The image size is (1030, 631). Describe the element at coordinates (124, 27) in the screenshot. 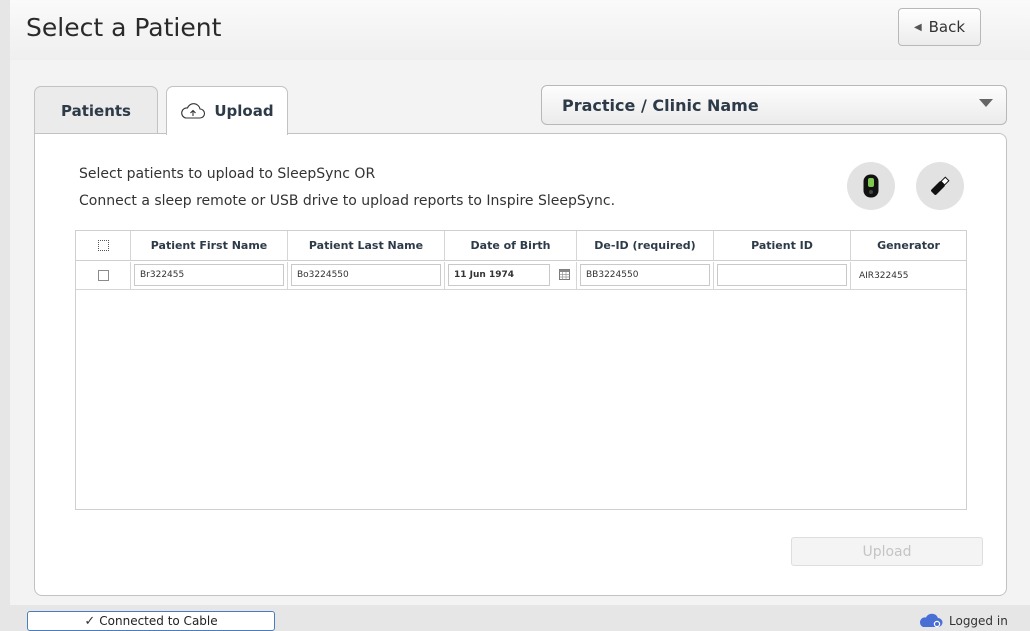

I see `page-title: Select a Patient` at that location.